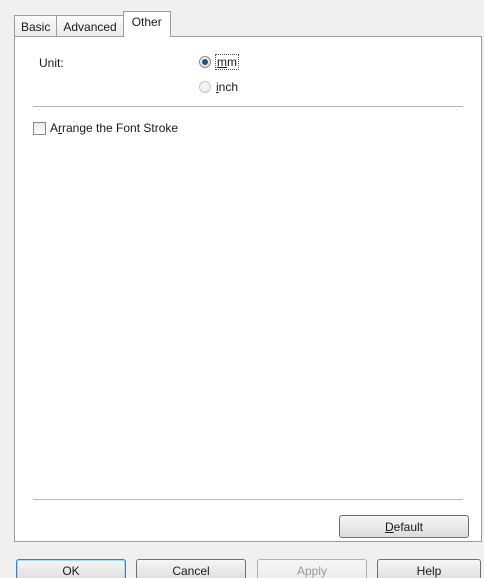 The width and height of the screenshot is (484, 578). What do you see at coordinates (54, 128) in the screenshot?
I see `arrange-label-prefix: A` at bounding box center [54, 128].